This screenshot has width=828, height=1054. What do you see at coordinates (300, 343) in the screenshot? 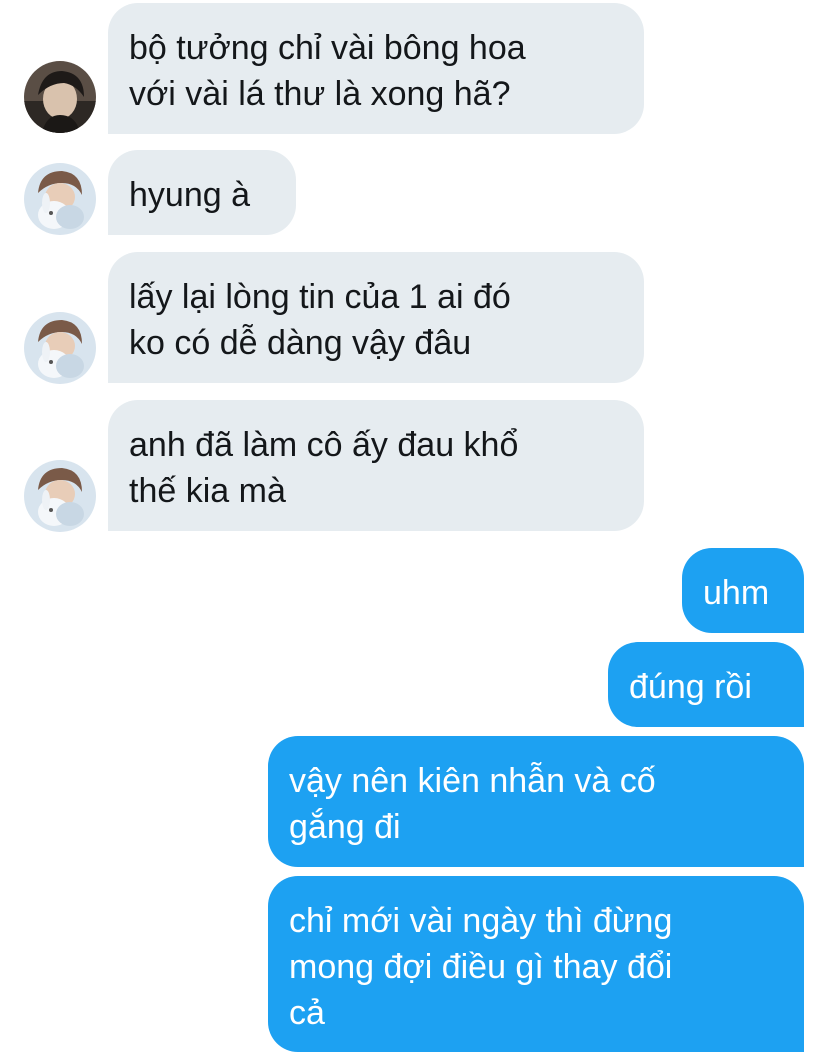
I see `message-line: ko có dễ dàng vậy đâu` at bounding box center [300, 343].